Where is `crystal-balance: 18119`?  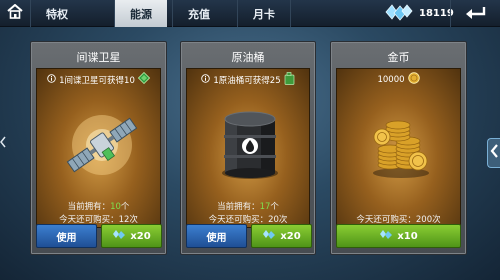 crystal-balance: 18119 is located at coordinates (418, 14).